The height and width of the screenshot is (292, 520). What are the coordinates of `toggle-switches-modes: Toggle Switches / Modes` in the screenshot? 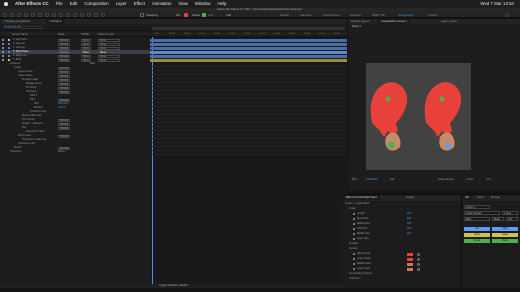 It's located at (173, 286).